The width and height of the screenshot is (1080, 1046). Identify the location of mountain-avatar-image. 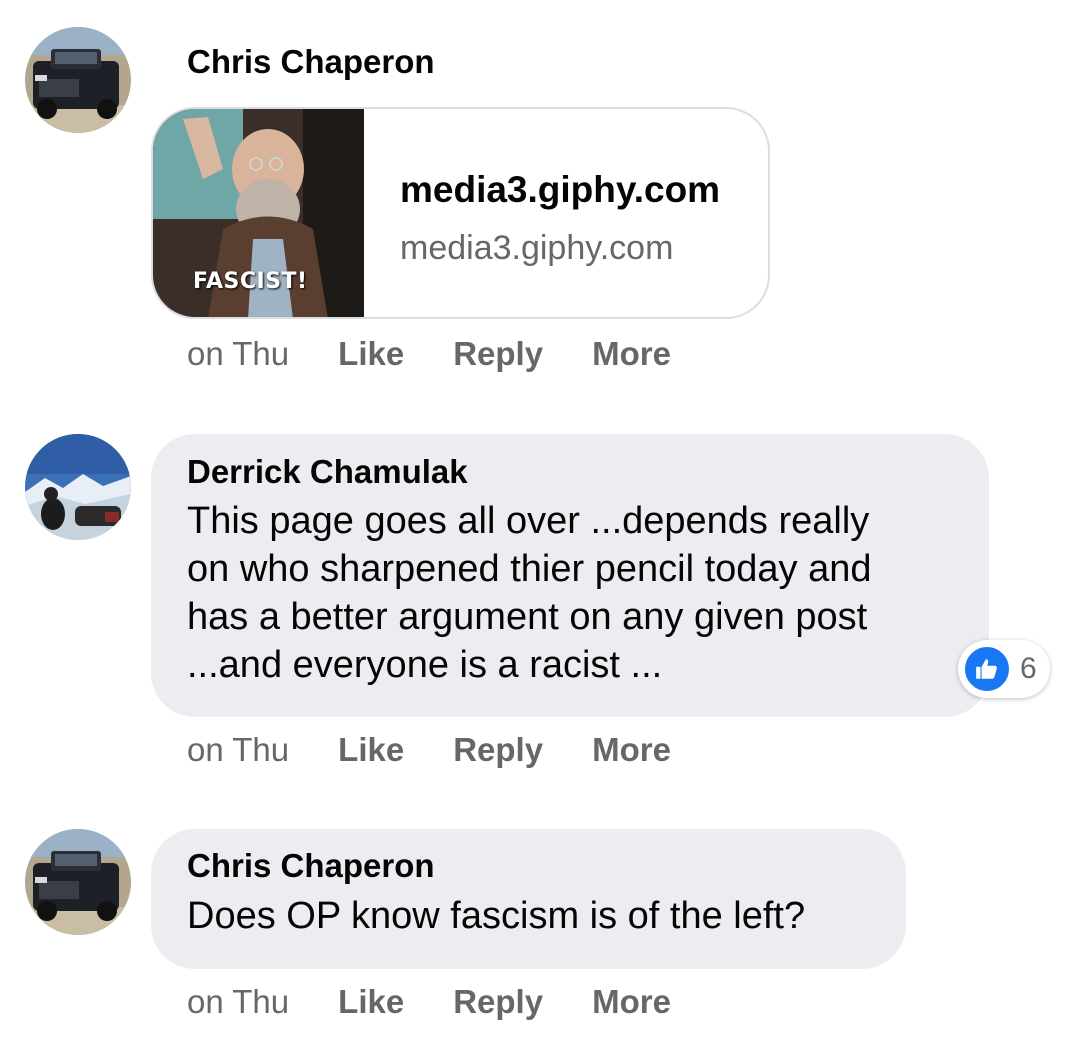
(78, 487).